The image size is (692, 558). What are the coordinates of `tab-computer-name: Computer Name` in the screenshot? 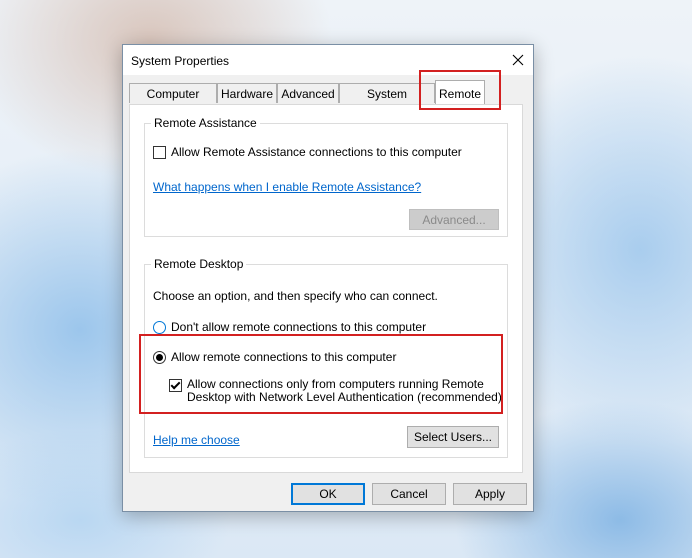 It's located at (173, 102).